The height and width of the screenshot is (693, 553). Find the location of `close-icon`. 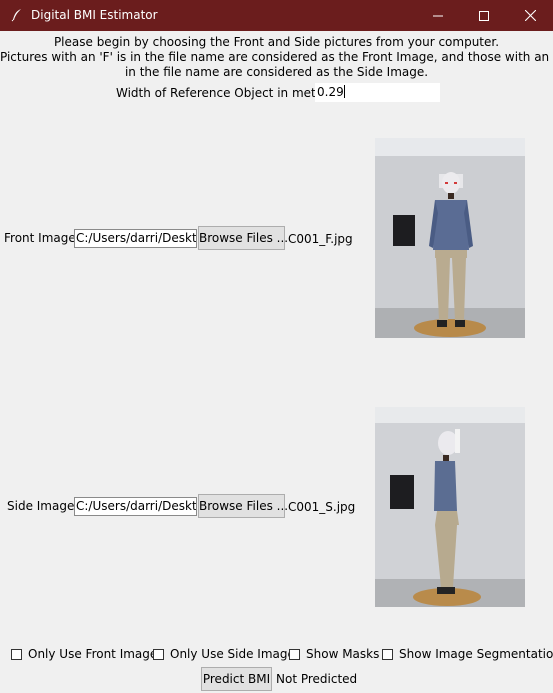

close-icon is located at coordinates (530, 15).